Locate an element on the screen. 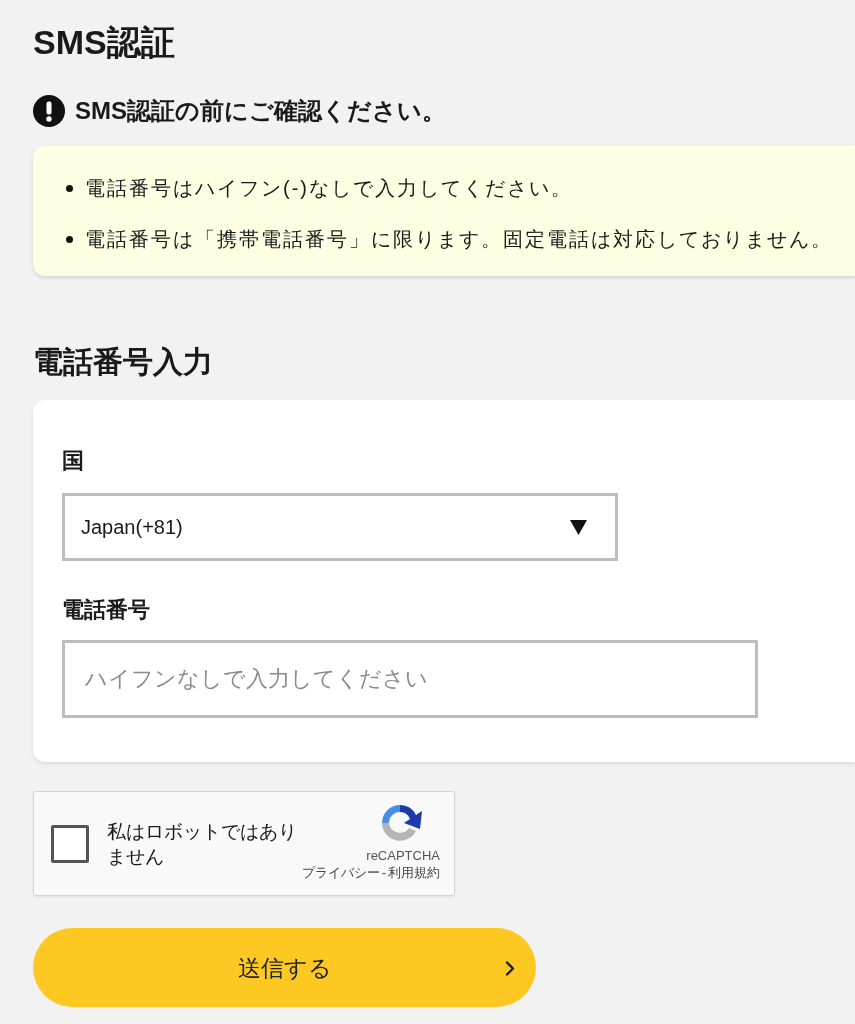 Image resolution: width=855 pixels, height=1024 pixels. section-heading: 電話番号入力 is located at coordinates (123, 362).